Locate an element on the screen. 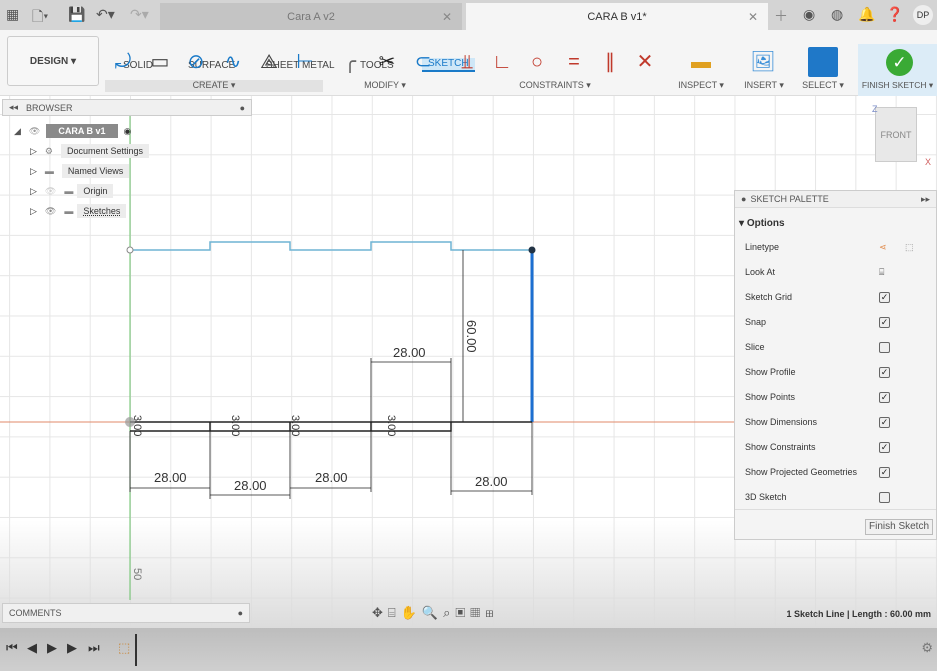  insert-image-icon: 🖼 is located at coordinates (763, 62).